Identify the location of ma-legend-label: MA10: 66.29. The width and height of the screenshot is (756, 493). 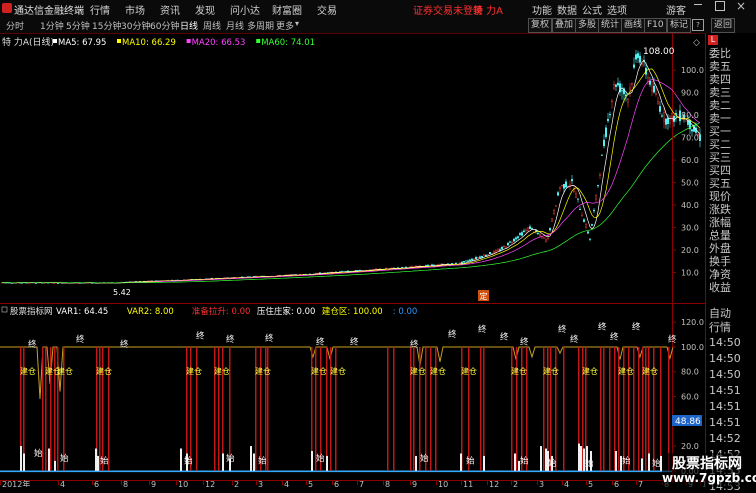
(149, 43).